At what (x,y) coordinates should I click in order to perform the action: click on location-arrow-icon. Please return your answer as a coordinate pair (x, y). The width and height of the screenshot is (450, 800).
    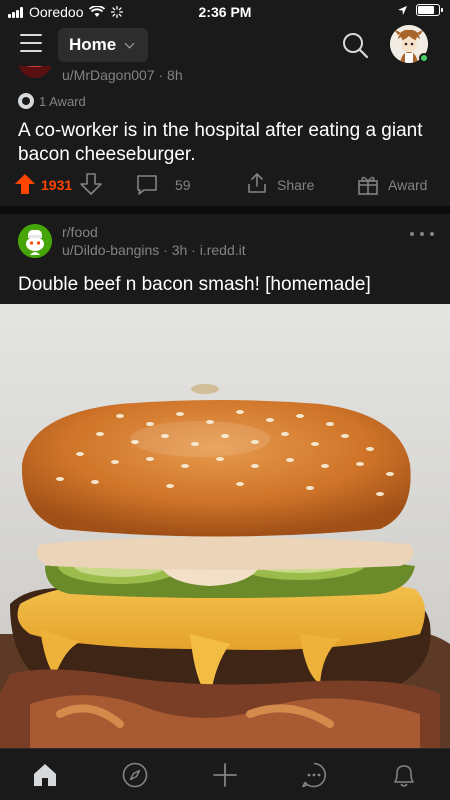
    Looking at the image, I should click on (402, 10).